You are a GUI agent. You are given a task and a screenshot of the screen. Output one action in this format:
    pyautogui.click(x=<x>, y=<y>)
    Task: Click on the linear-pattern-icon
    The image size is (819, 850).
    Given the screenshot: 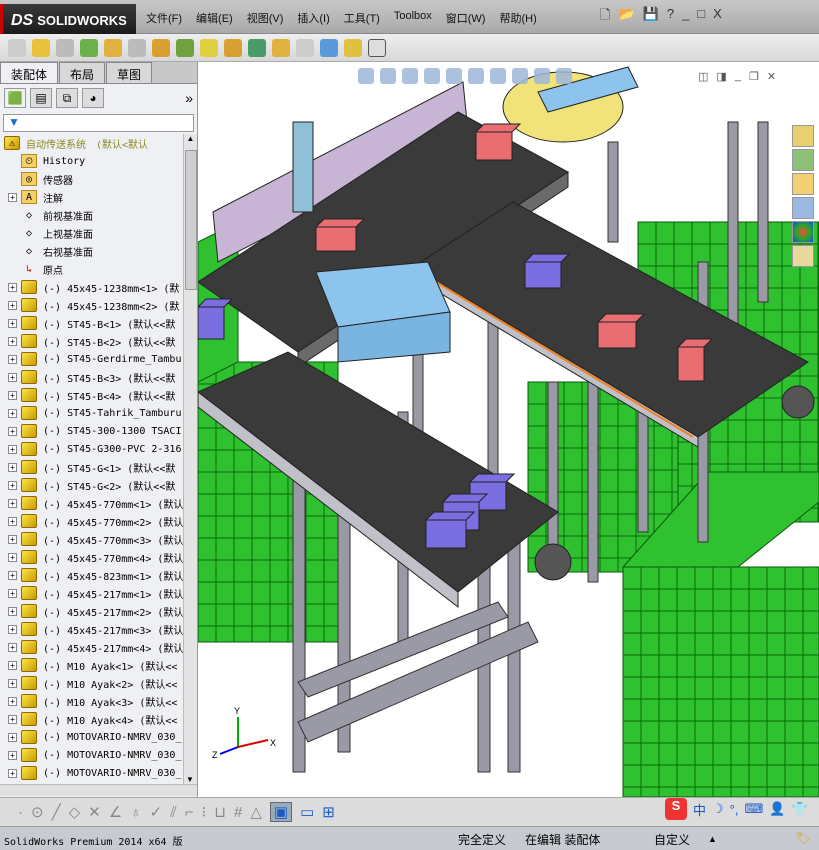 What is the action you would take?
    pyautogui.click(x=89, y=47)
    